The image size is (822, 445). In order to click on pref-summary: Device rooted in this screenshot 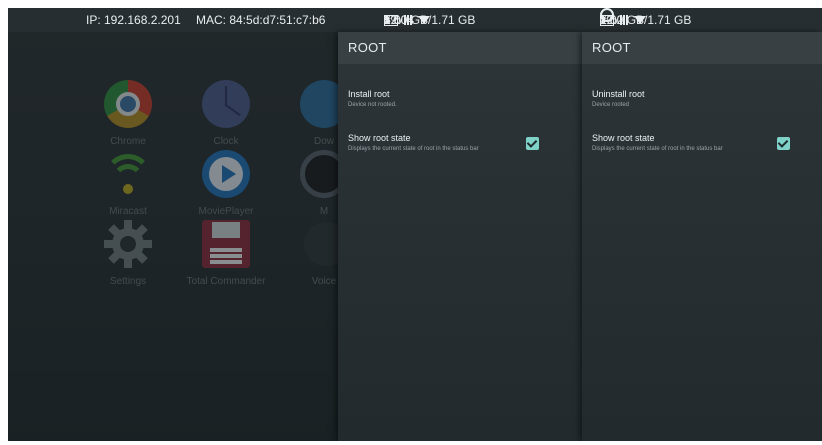, I will do `click(611, 105)`.